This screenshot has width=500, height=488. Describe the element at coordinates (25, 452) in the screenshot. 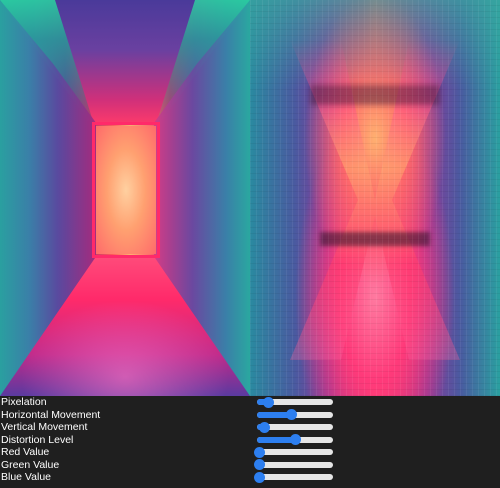

I see `control-label: Red Value` at that location.